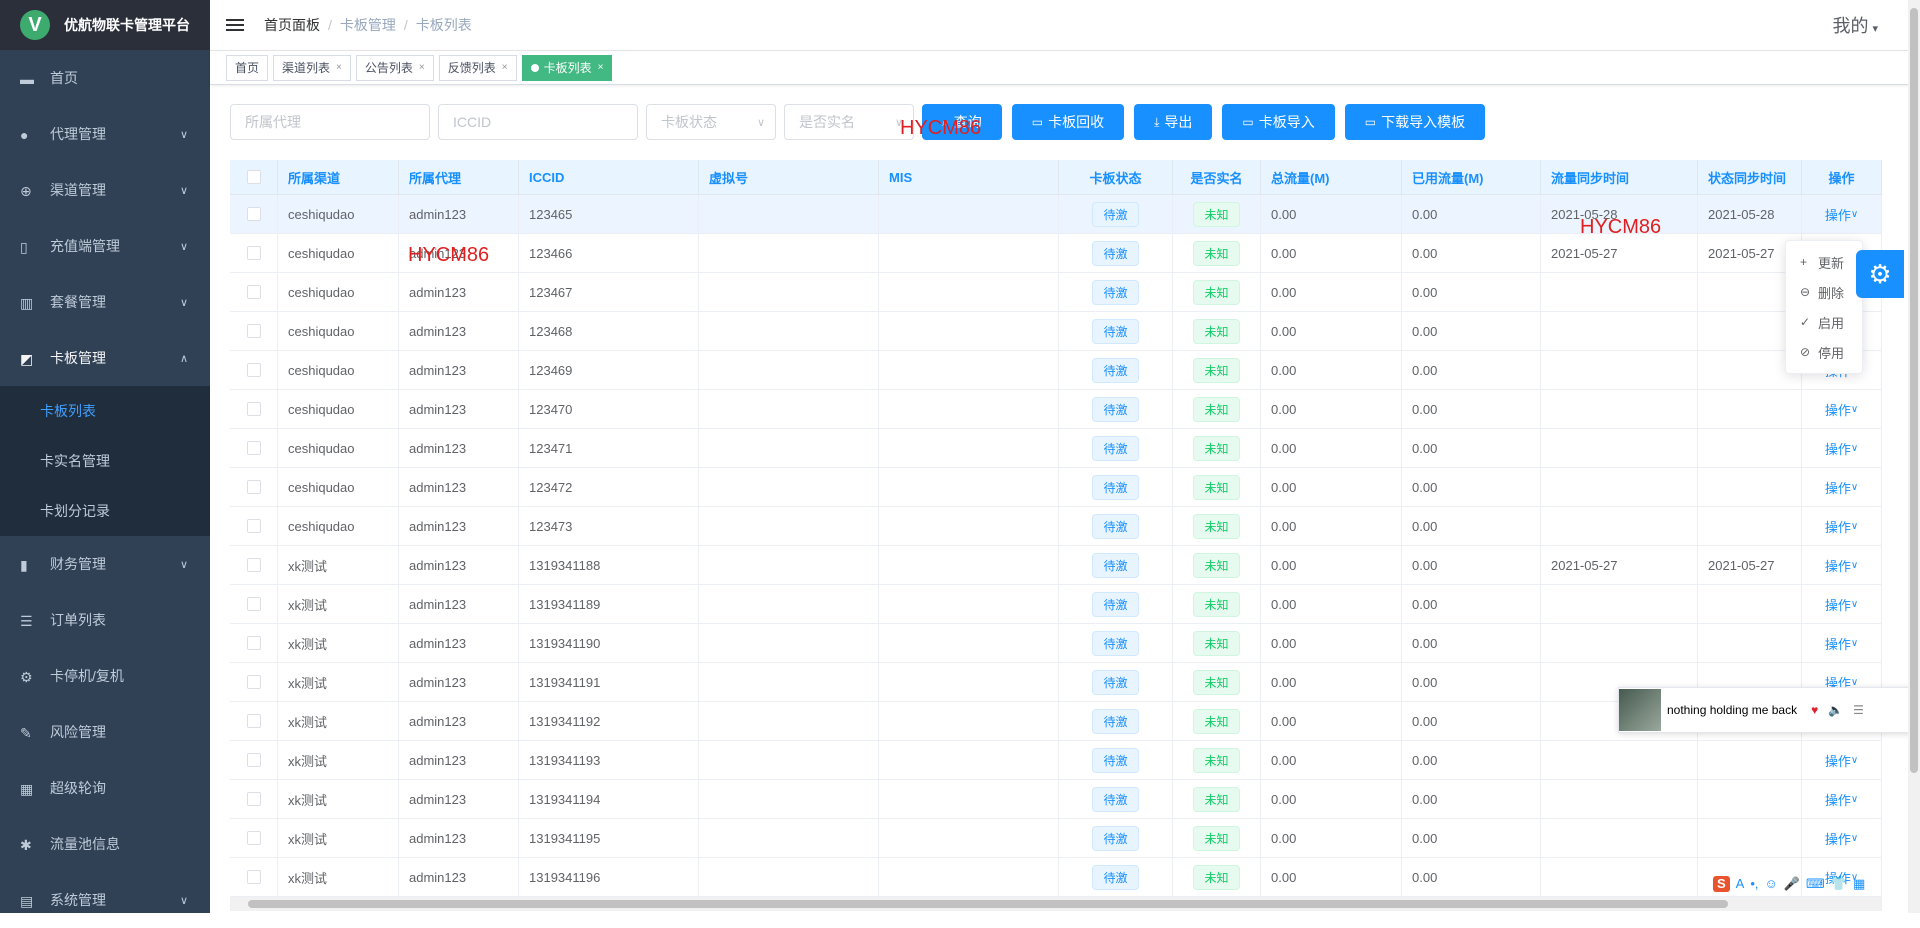 Image resolution: width=1920 pixels, height=928 pixels. Describe the element at coordinates (1056, 487) in the screenshot. I see `table-row: ceshiqudao admin123 123472 待激 未知 0.00 0.00 操作 ∨` at that location.